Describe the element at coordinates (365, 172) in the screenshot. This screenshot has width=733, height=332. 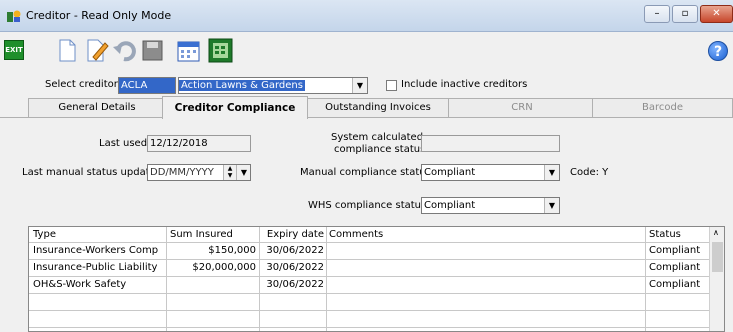
I see `manual-compliance-status-label: Manual compliance status` at that location.